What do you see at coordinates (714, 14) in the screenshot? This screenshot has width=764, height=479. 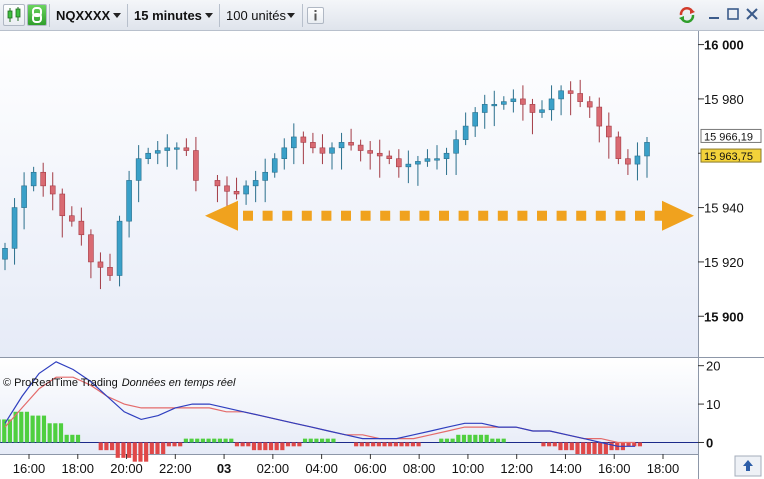 I see `minimize-icon` at bounding box center [714, 14].